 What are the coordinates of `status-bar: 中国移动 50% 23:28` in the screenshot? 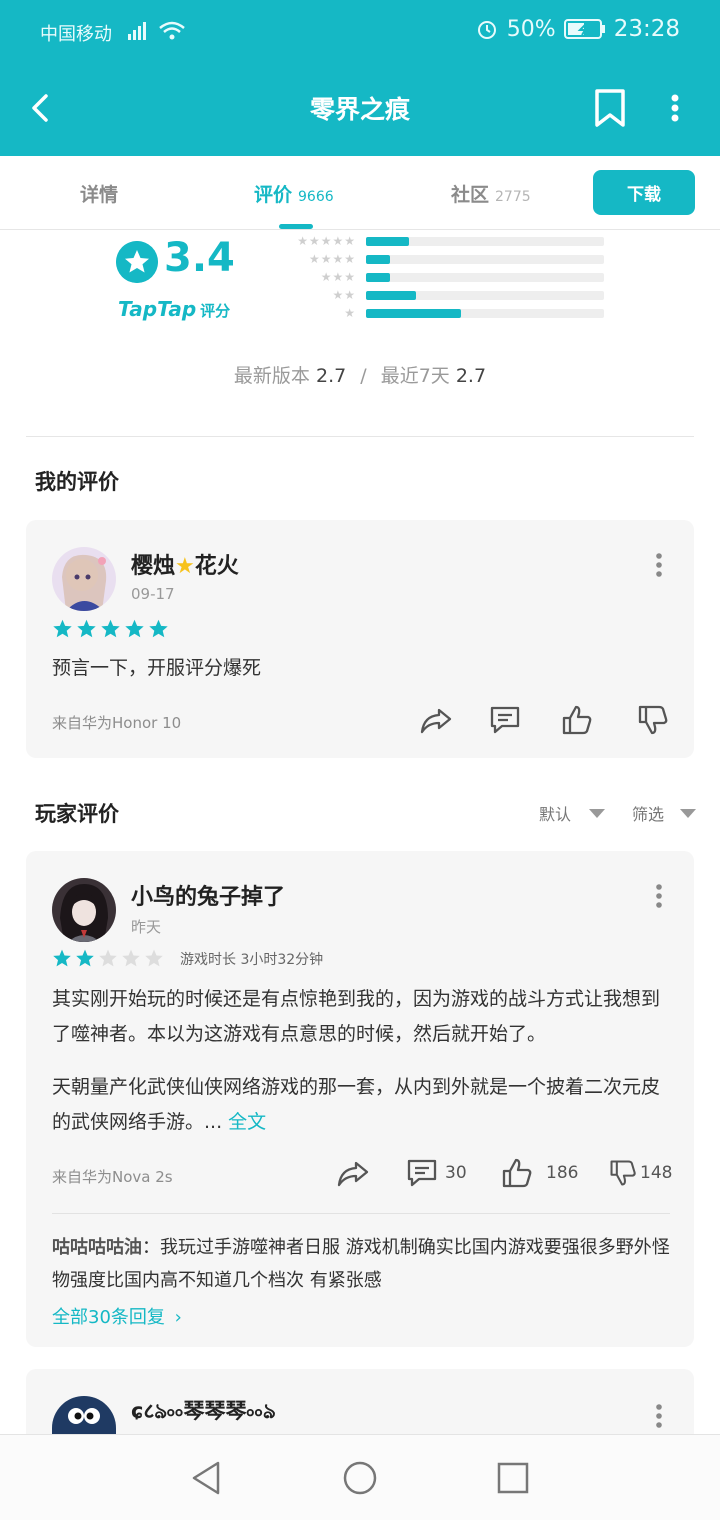 It's located at (360, 31).